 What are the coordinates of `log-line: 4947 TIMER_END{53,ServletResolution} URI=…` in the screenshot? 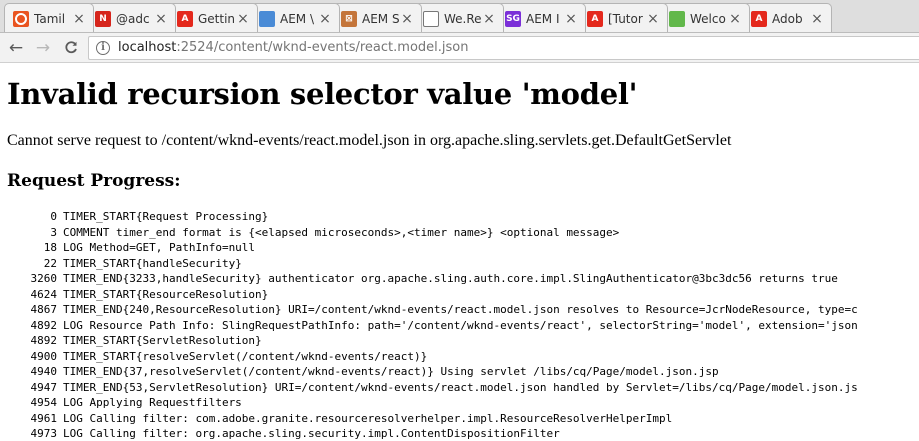 It's located at (432, 388).